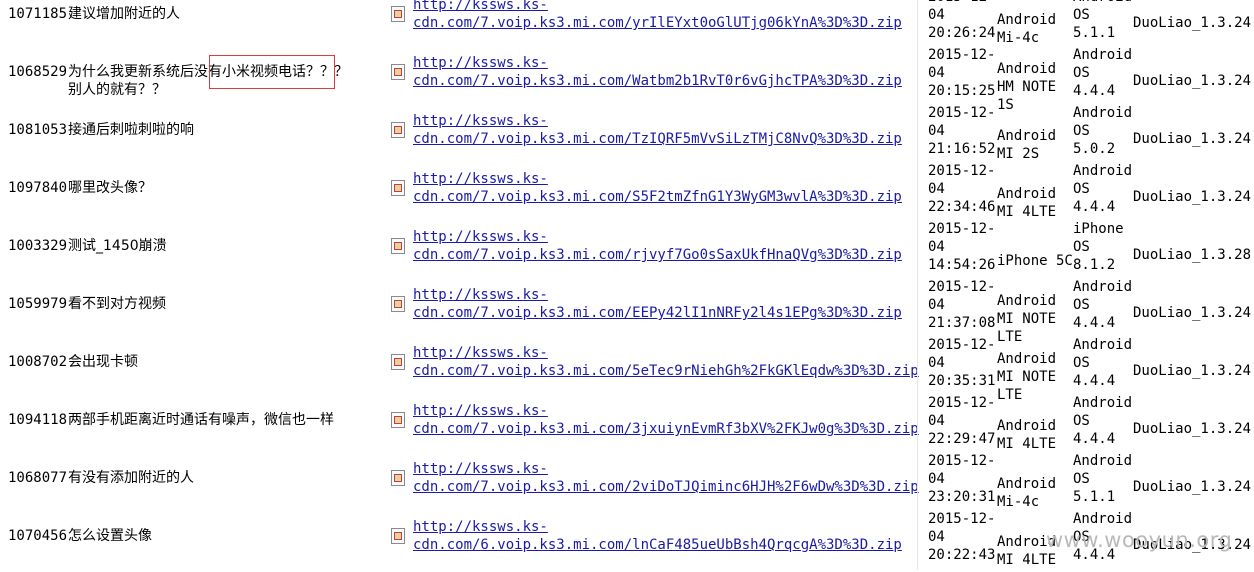  What do you see at coordinates (917, 285) in the screenshot?
I see `column-separator` at bounding box center [917, 285].